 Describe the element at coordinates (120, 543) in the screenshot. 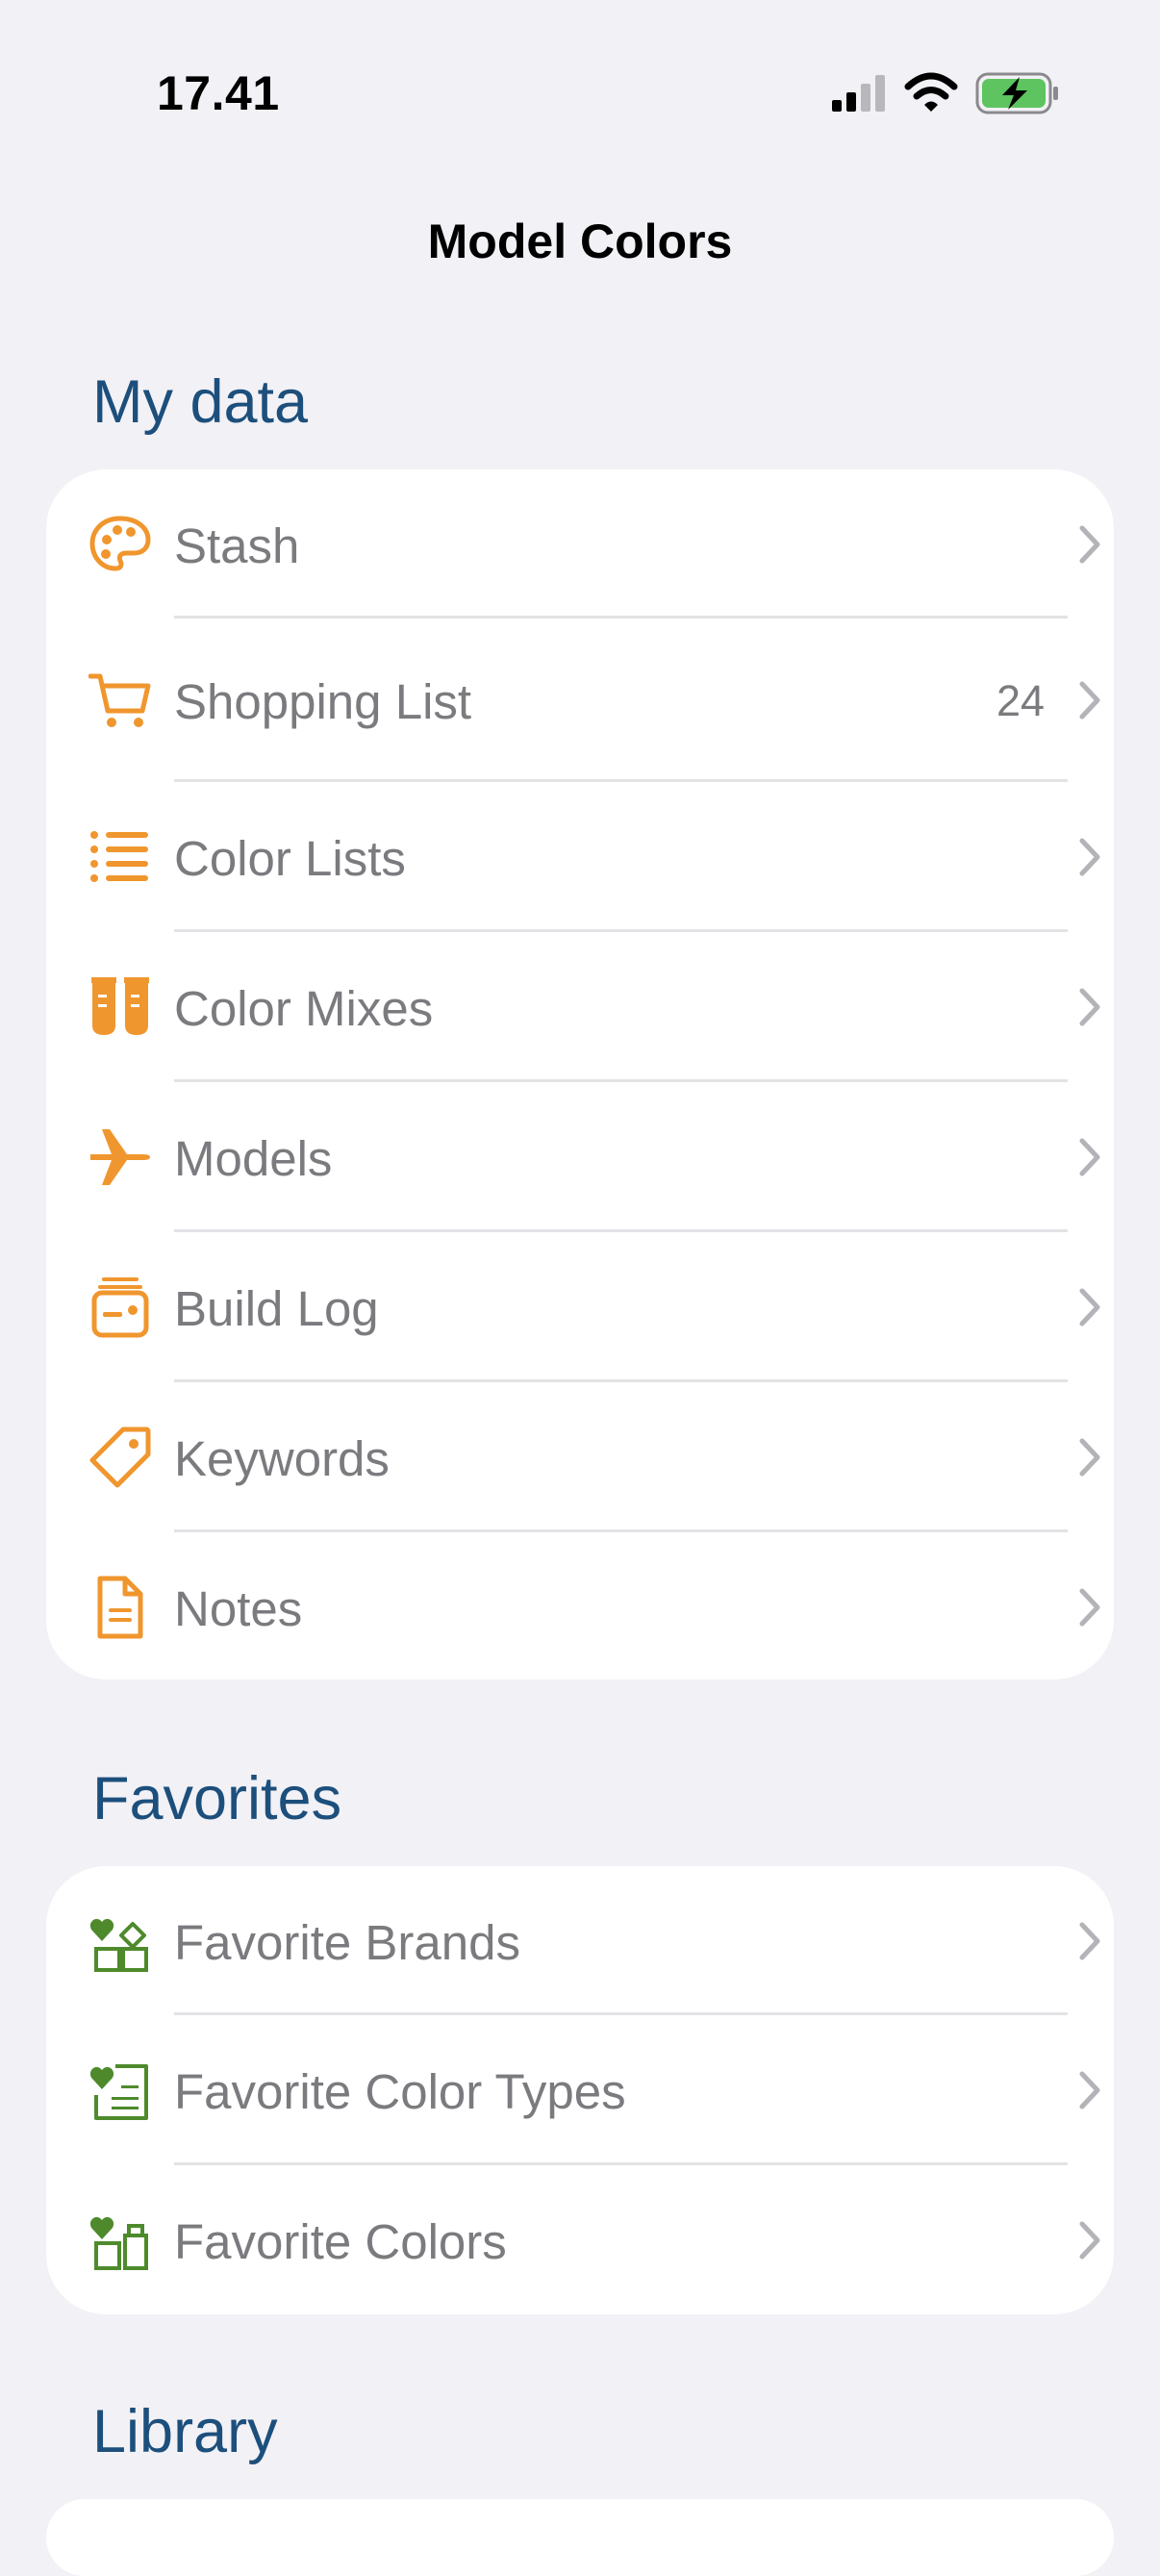

I see `palette-icon` at that location.